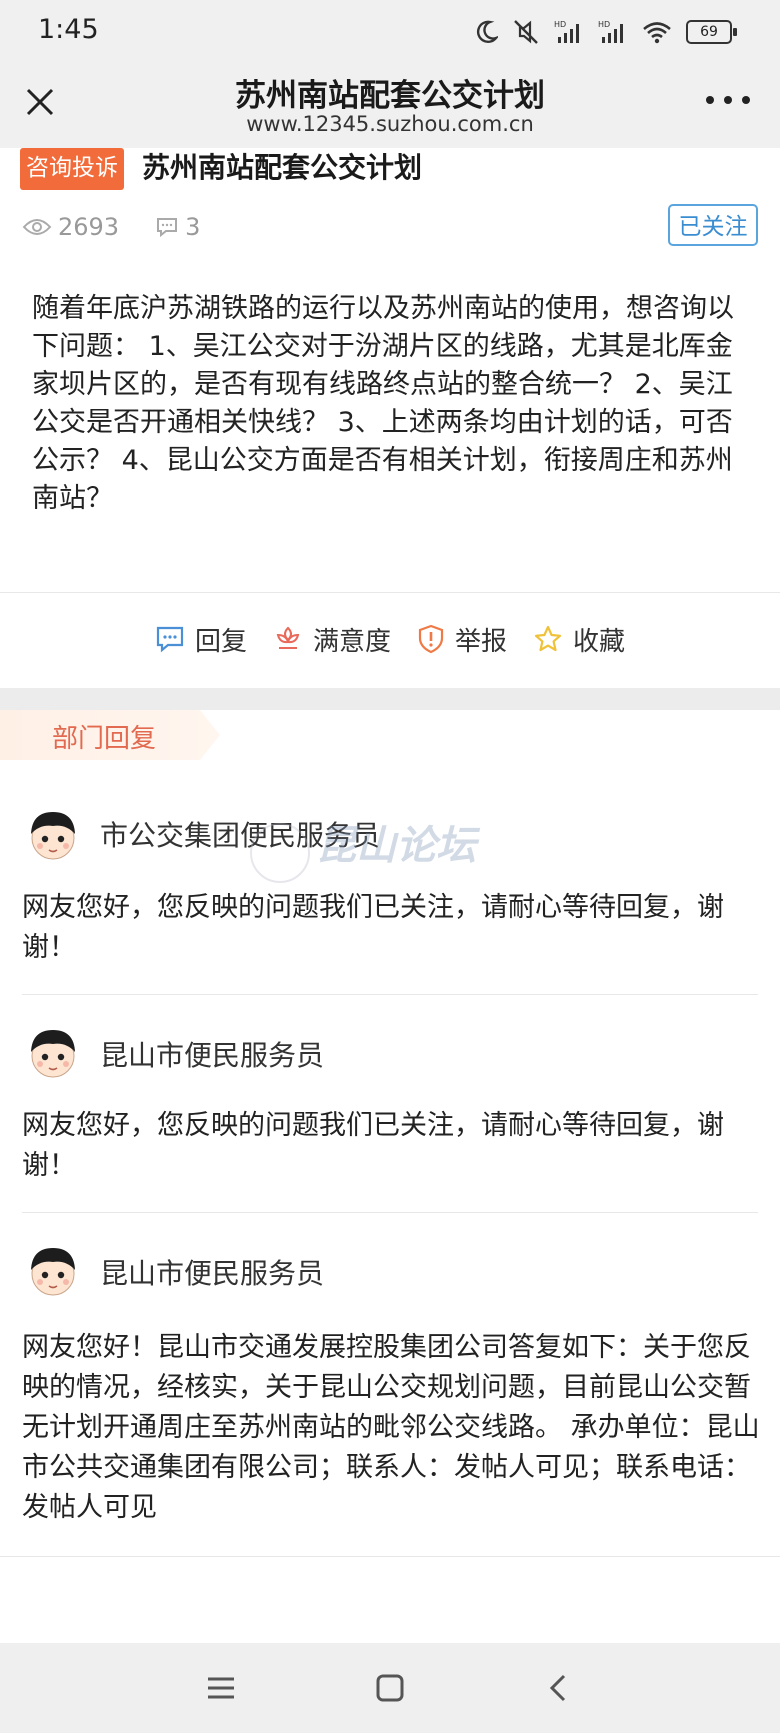  I want to click on reply-button: 回复, so click(201, 639).